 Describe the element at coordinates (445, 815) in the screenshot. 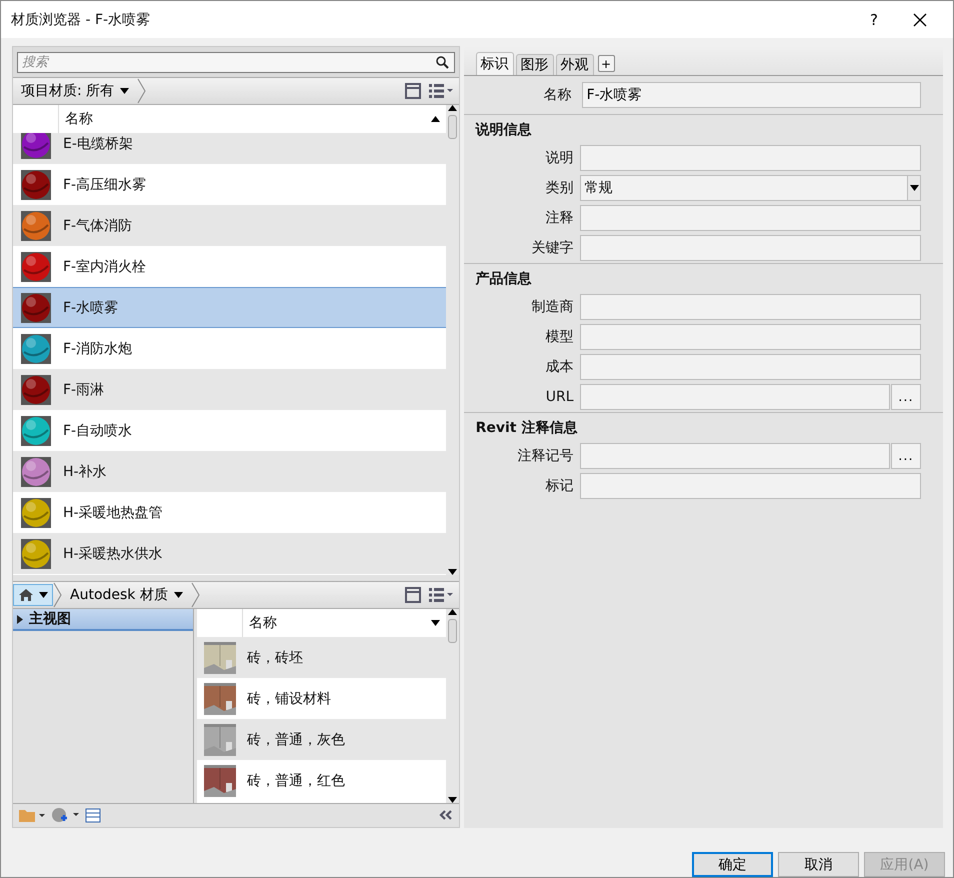

I see `collapse-icon` at that location.